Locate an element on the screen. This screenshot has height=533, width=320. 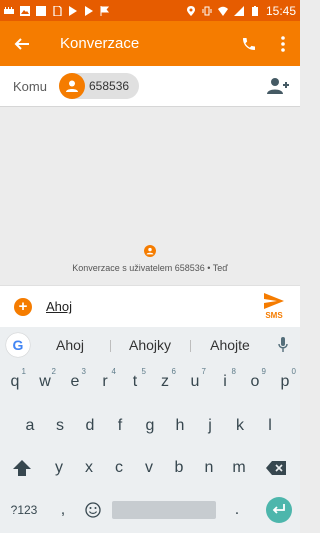
key-a: a is located at coordinates (30, 426).